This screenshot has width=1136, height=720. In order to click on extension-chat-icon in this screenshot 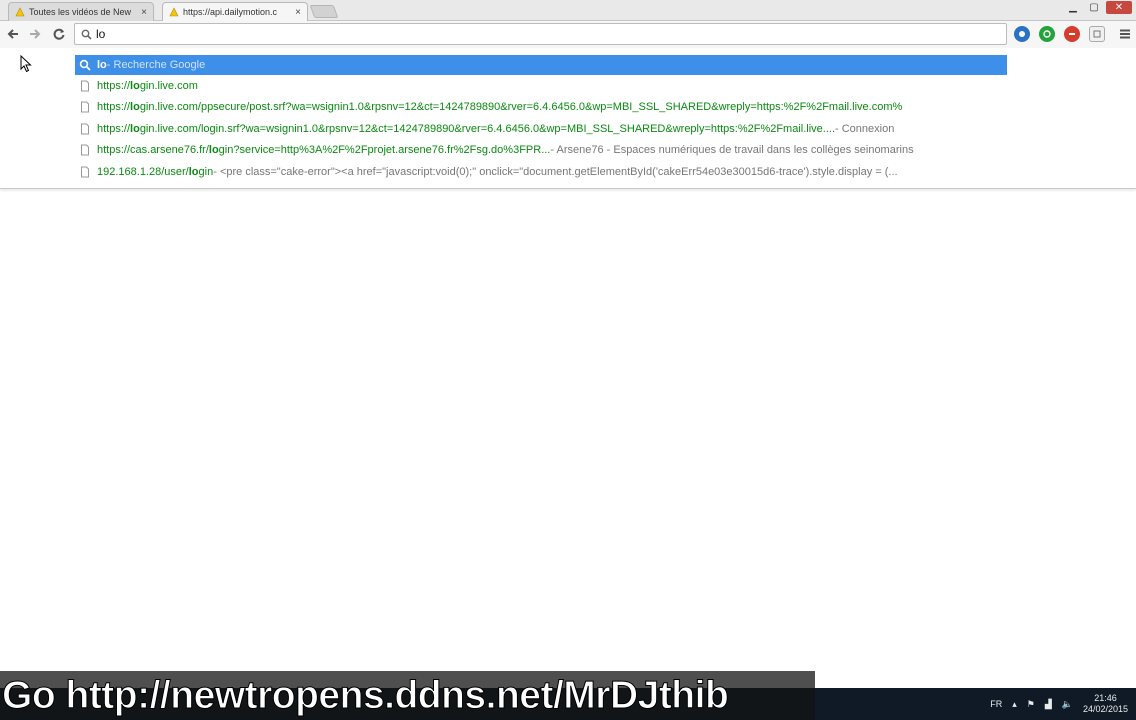, I will do `click(1022, 34)`.